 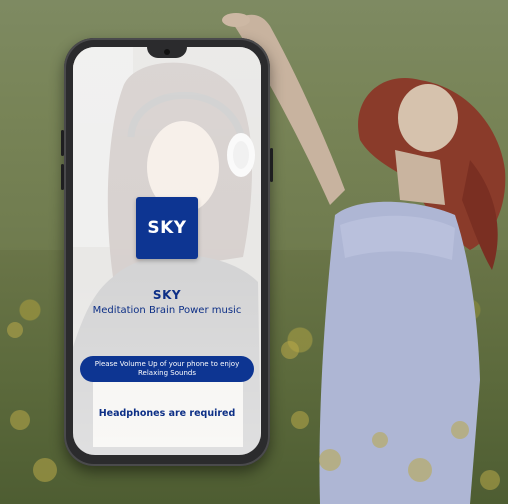 I want to click on app-logo: SKY, so click(x=167, y=228).